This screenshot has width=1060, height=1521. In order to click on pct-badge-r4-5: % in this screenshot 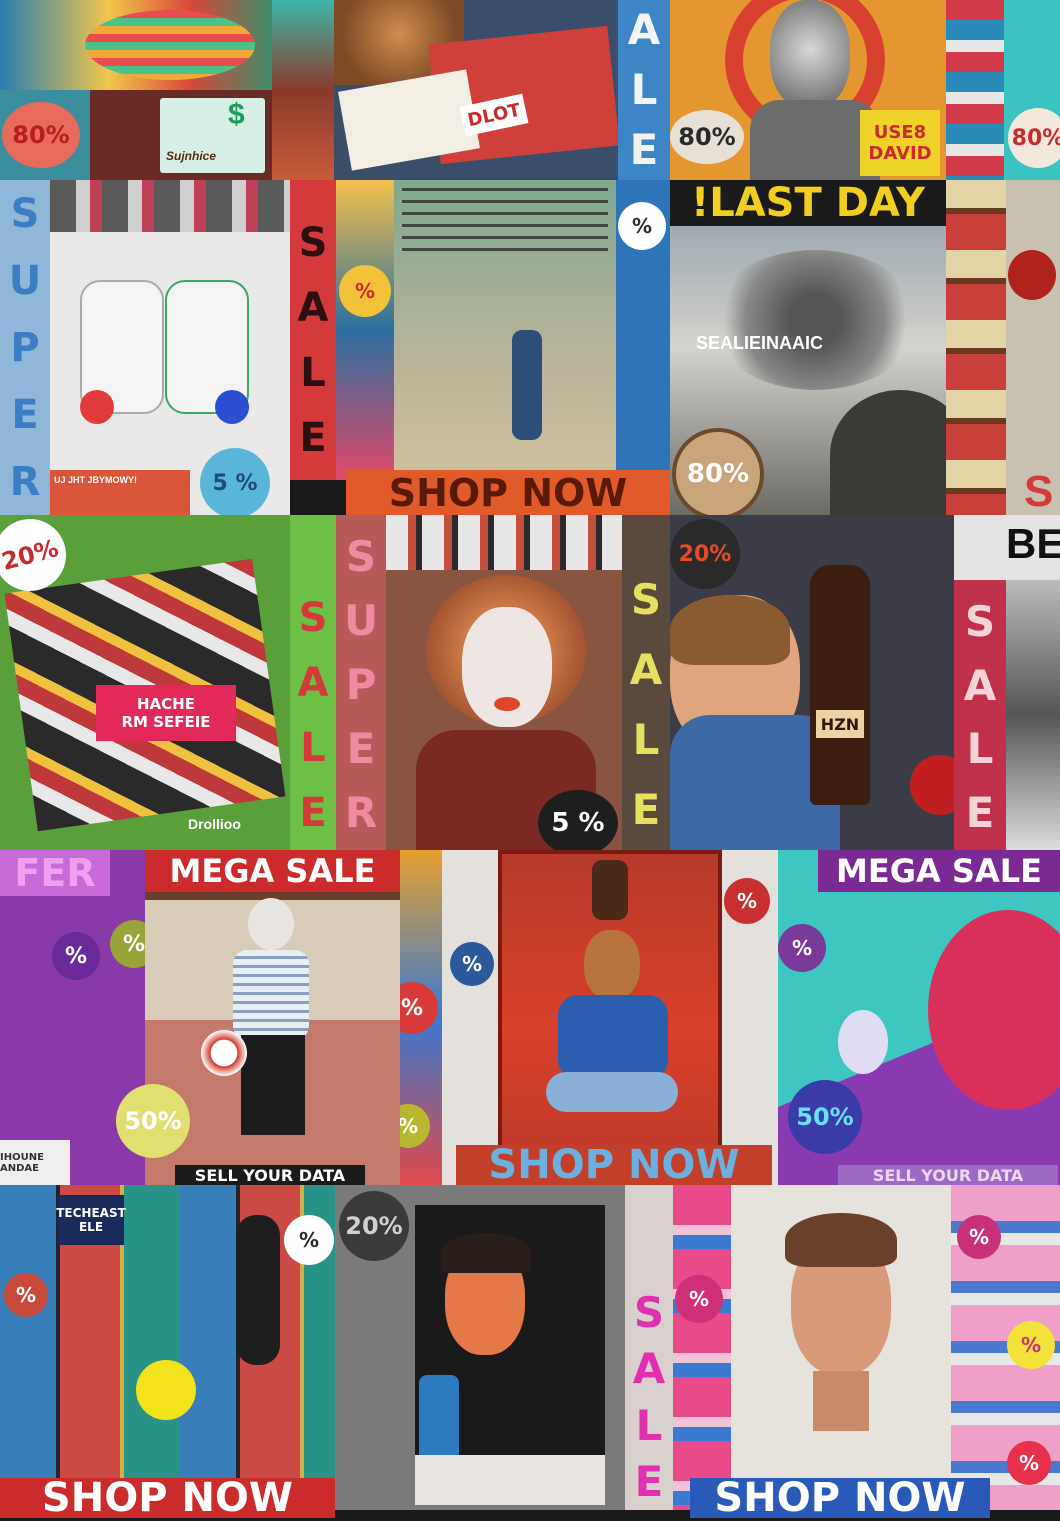, I will do `click(472, 964)`.